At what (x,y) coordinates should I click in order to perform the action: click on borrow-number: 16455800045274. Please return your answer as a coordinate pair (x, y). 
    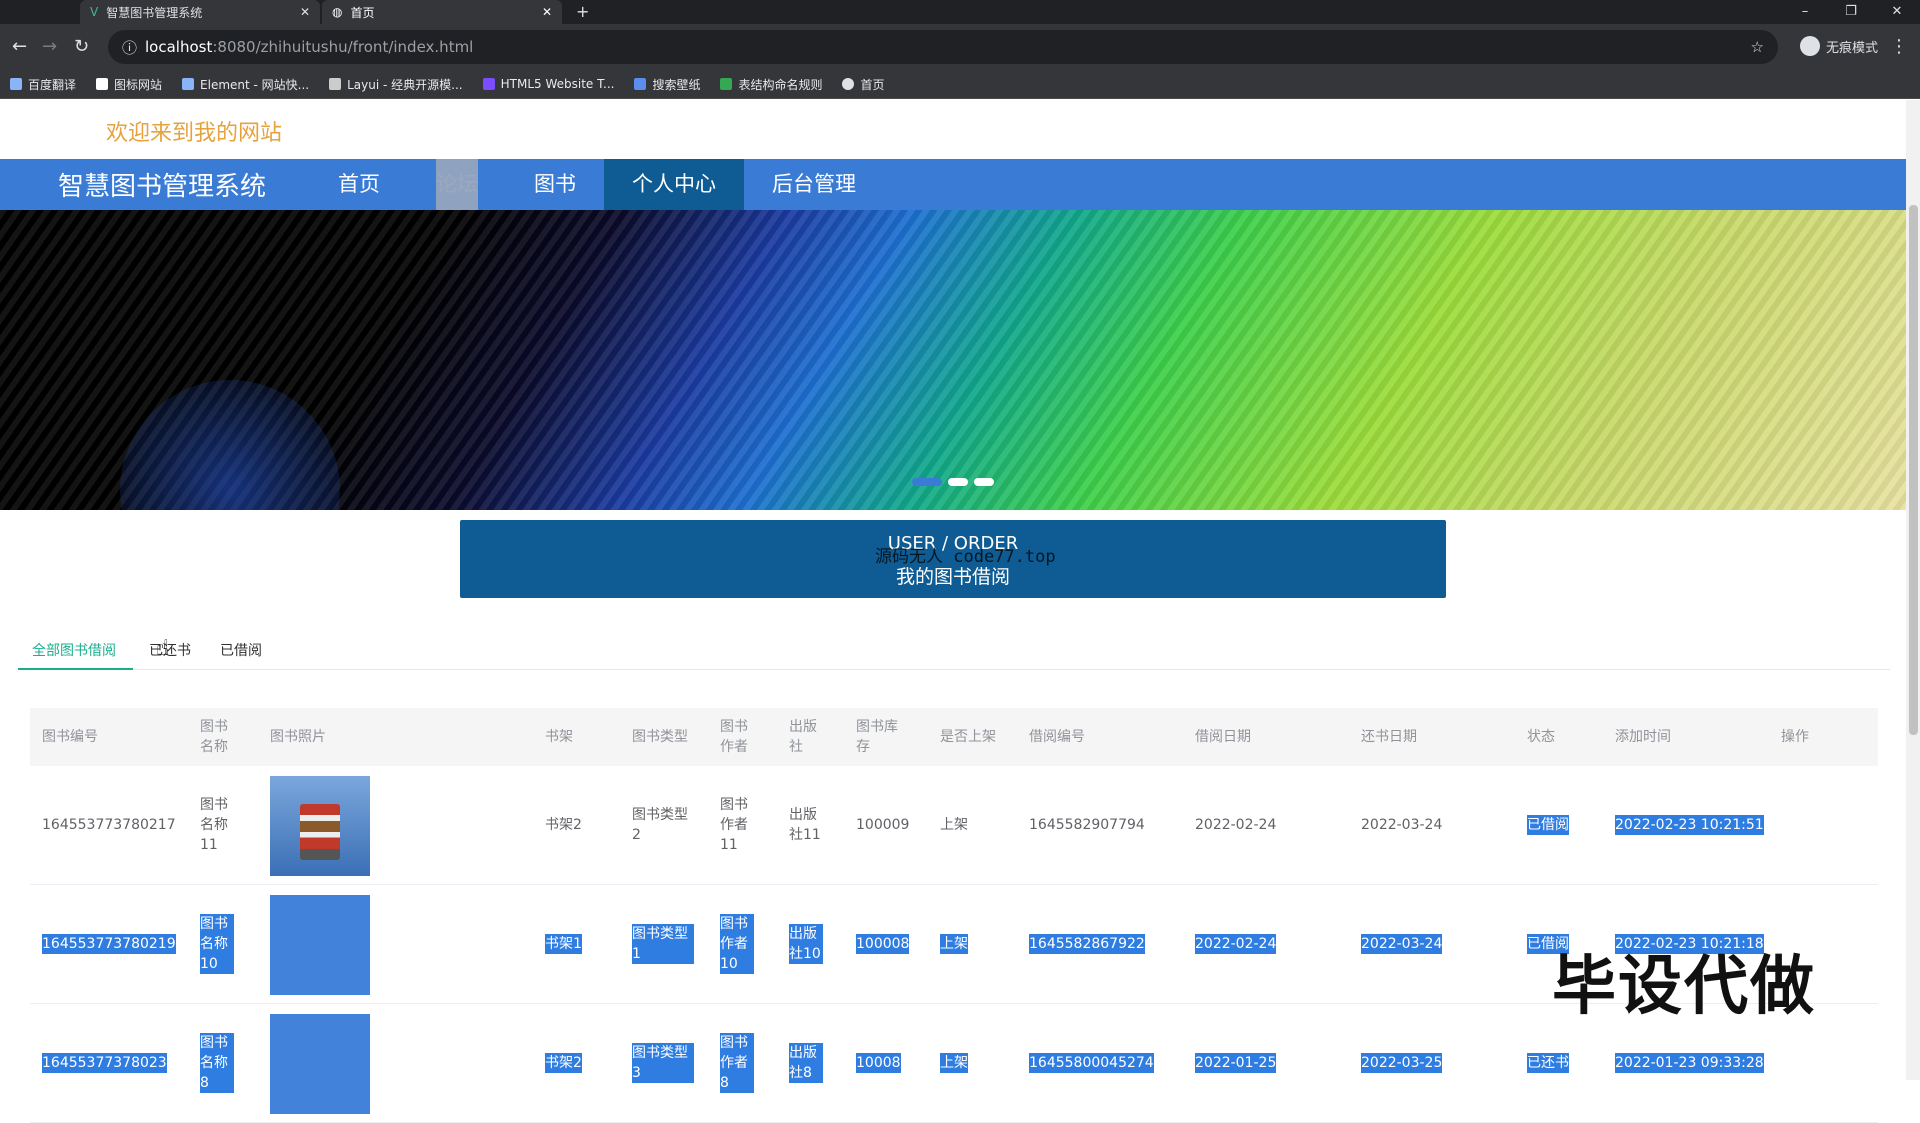
    Looking at the image, I should click on (1091, 1063).